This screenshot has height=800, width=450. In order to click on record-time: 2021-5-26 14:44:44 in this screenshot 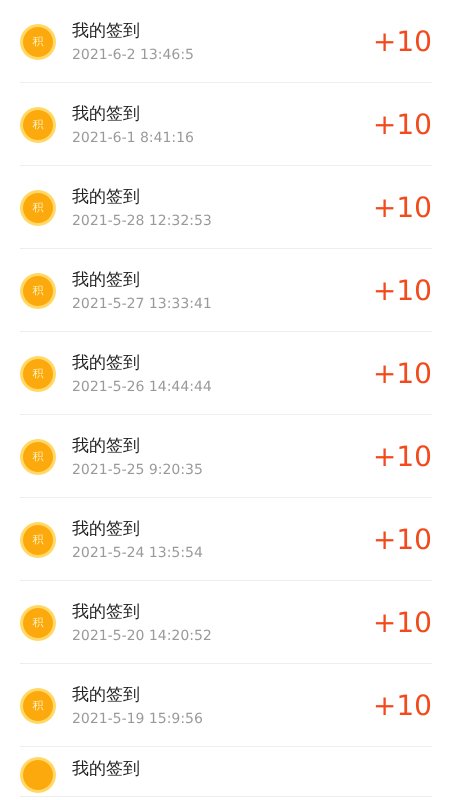, I will do `click(142, 387)`.